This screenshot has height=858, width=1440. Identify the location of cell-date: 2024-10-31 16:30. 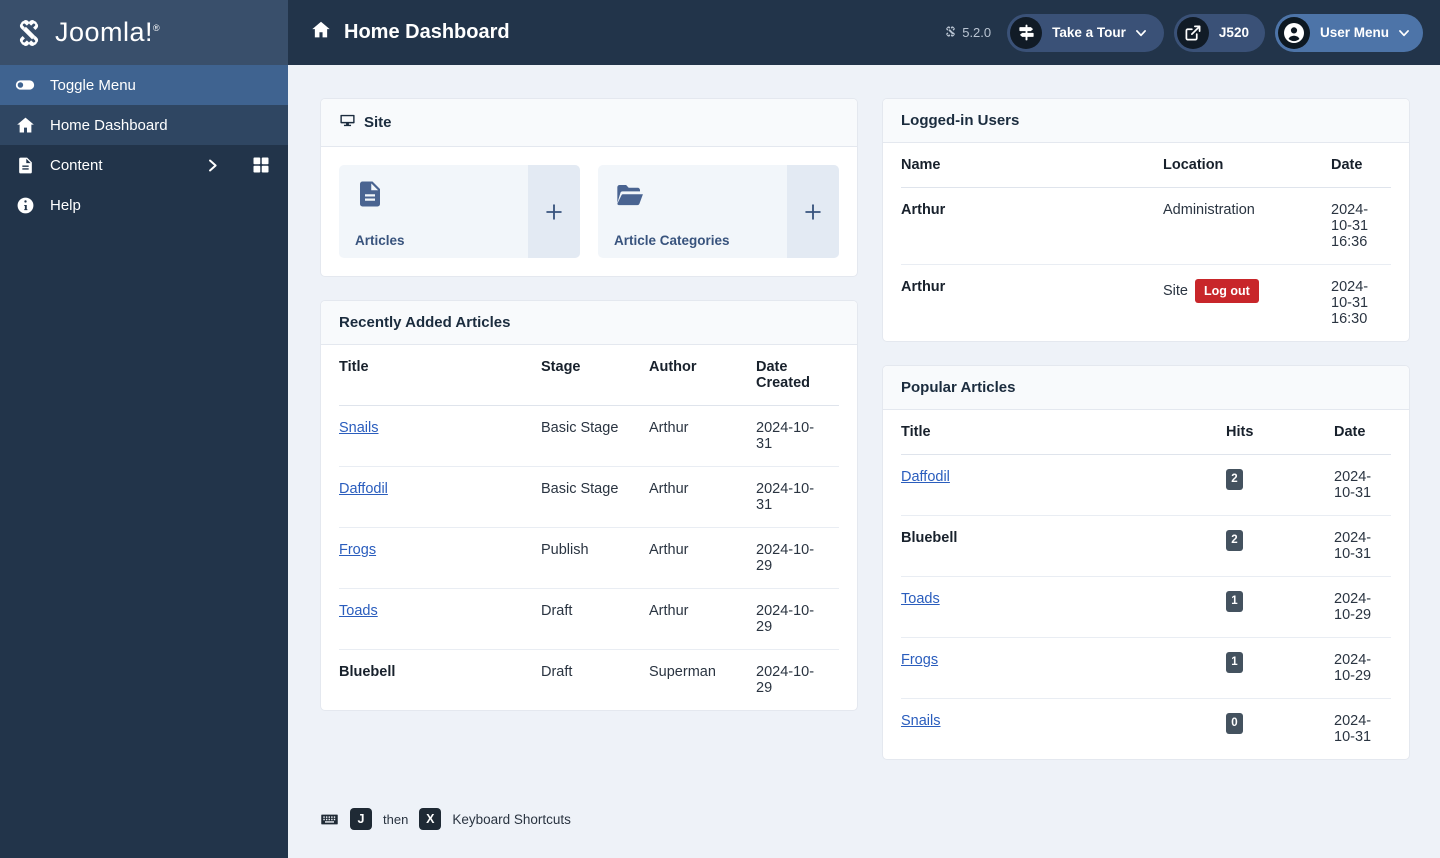
(1350, 303).